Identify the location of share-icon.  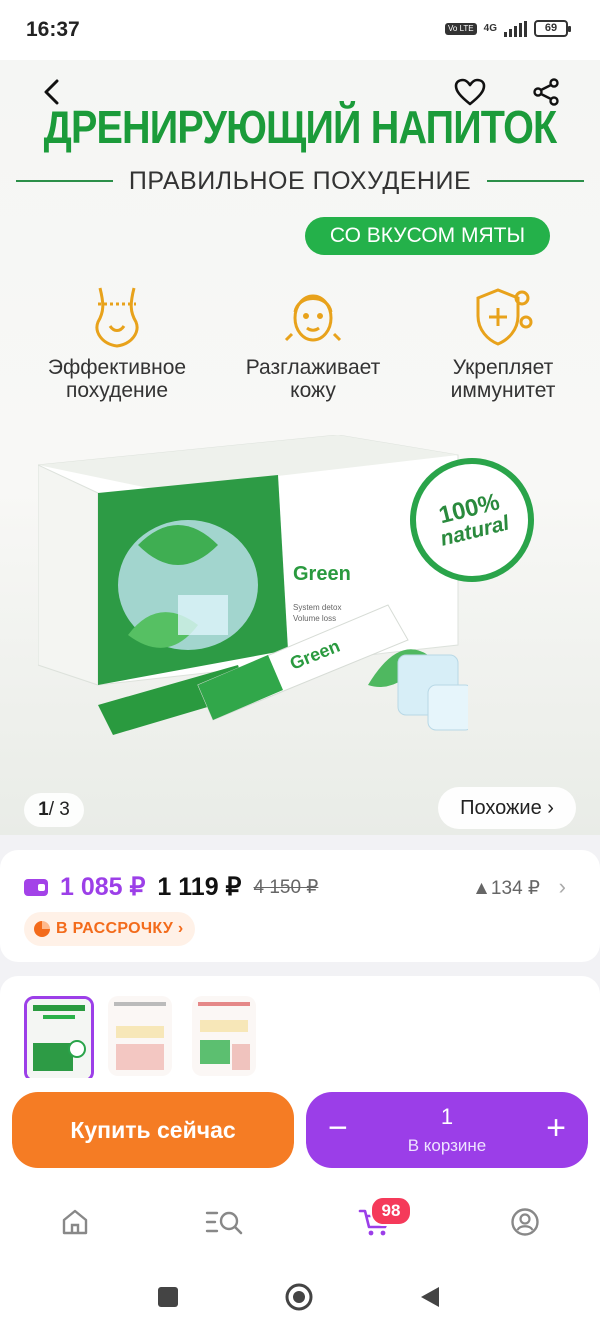
(546, 92).